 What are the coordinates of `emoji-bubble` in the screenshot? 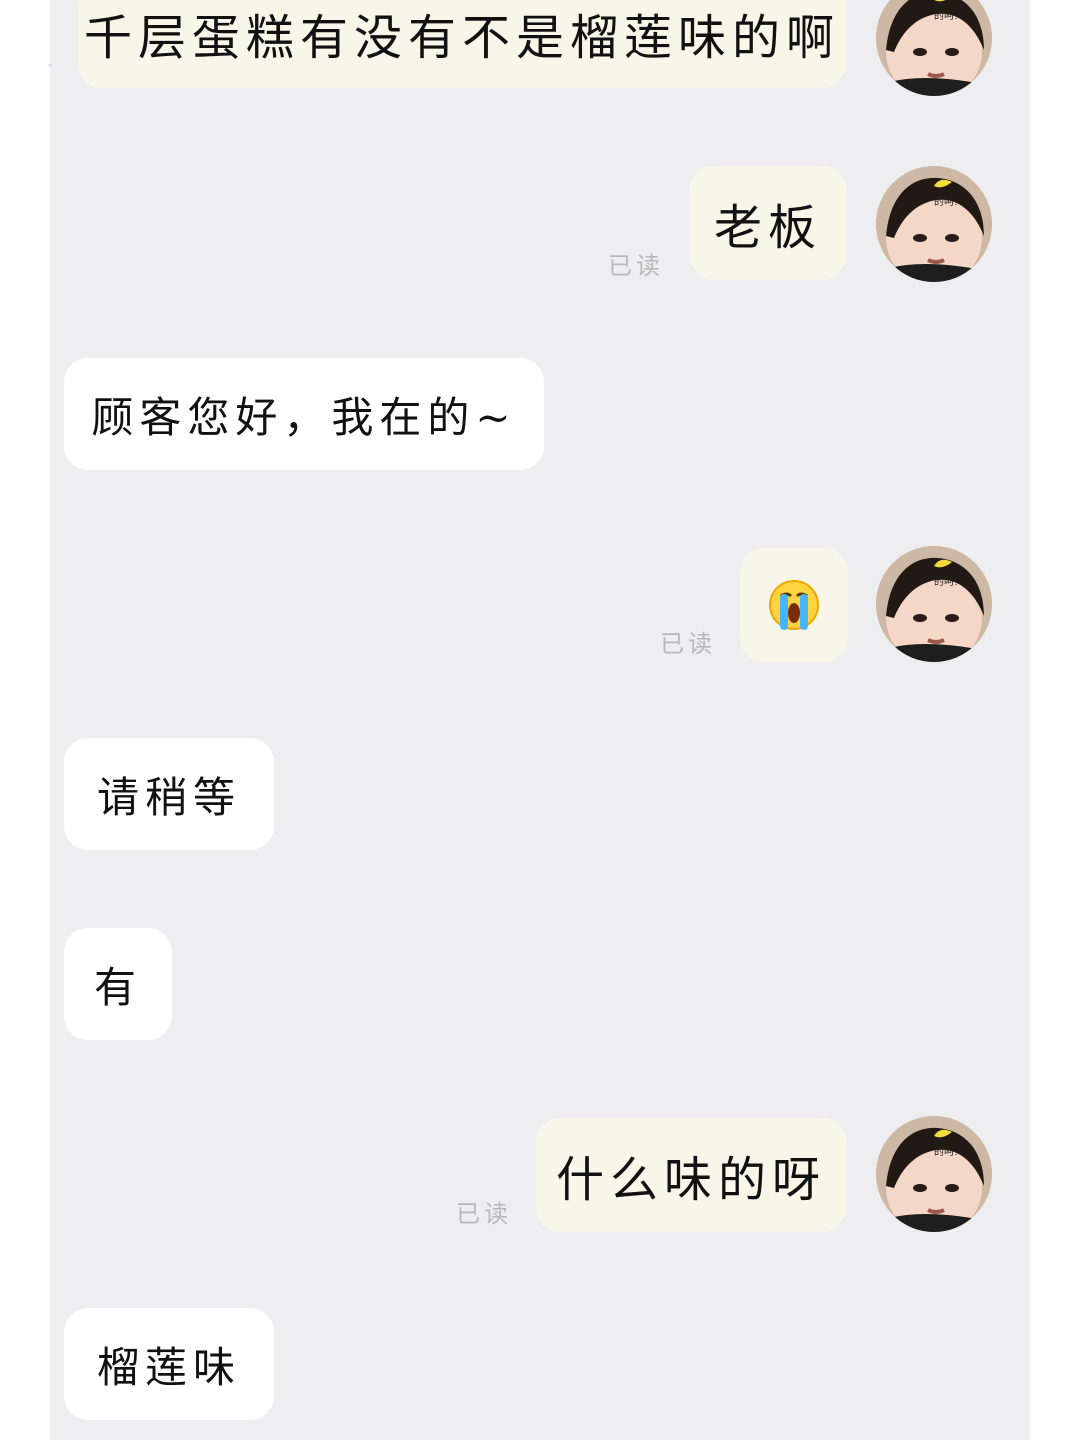 It's located at (794, 605).